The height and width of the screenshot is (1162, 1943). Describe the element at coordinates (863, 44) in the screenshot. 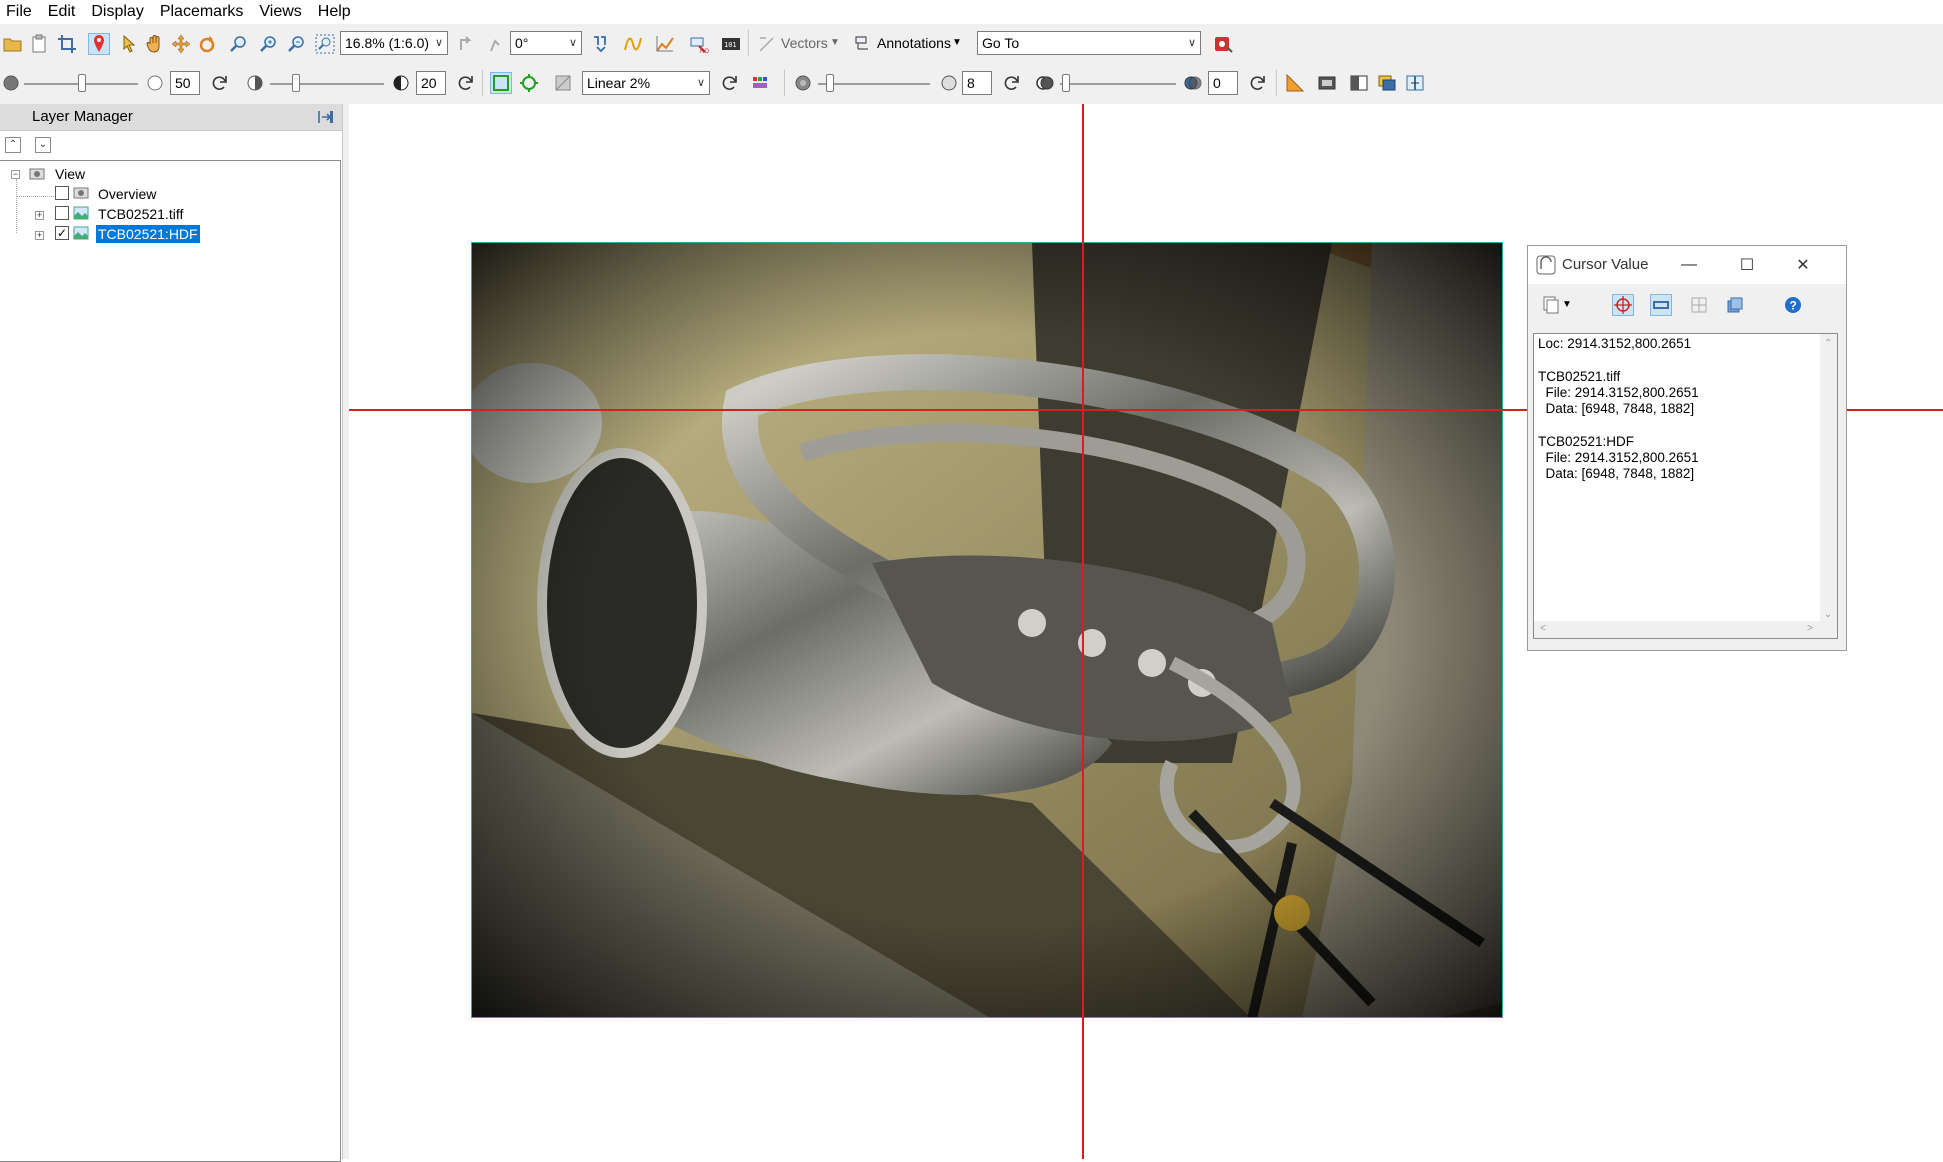

I see `annotations-icon` at that location.